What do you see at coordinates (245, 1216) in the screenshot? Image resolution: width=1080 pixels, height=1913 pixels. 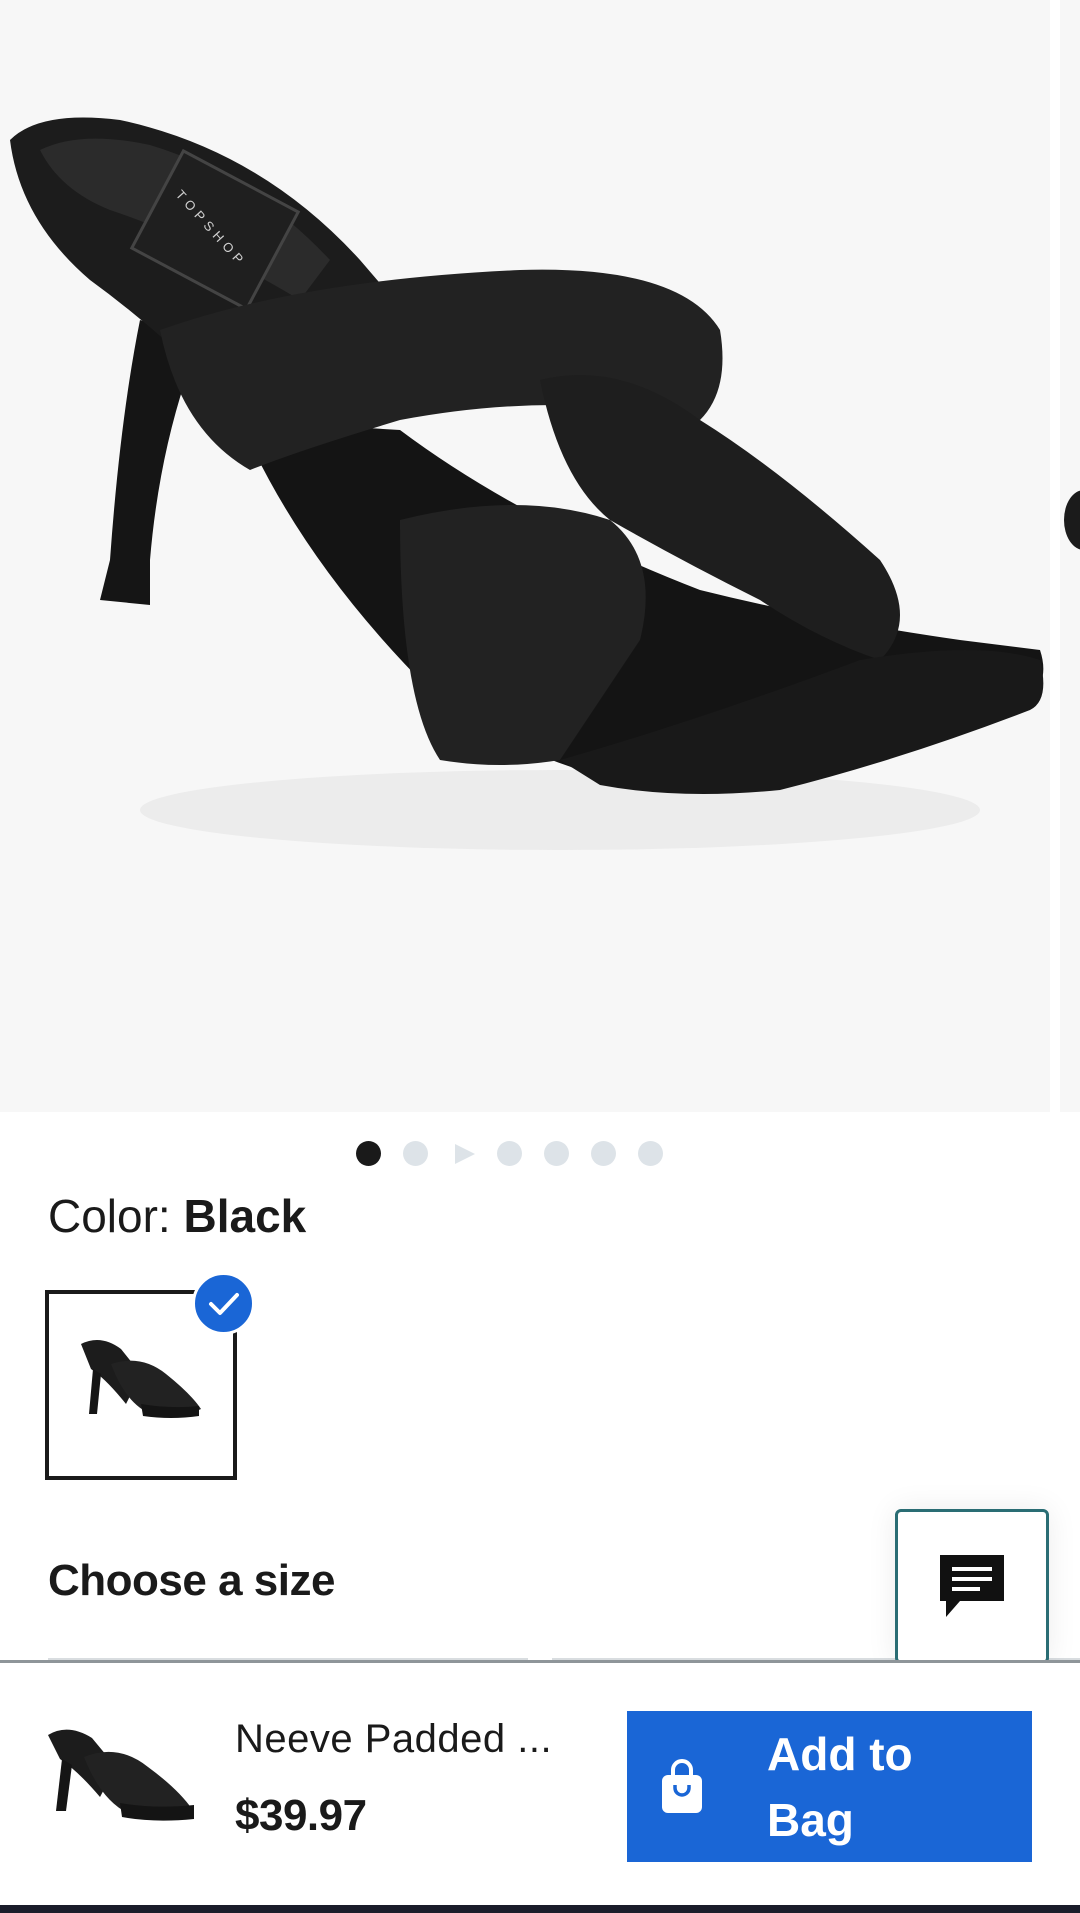 I see `selected-color: Black` at bounding box center [245, 1216].